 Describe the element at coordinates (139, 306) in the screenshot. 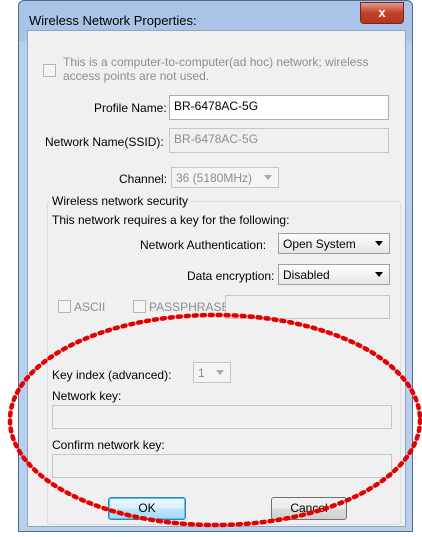

I see `passphrase-checkbox` at that location.